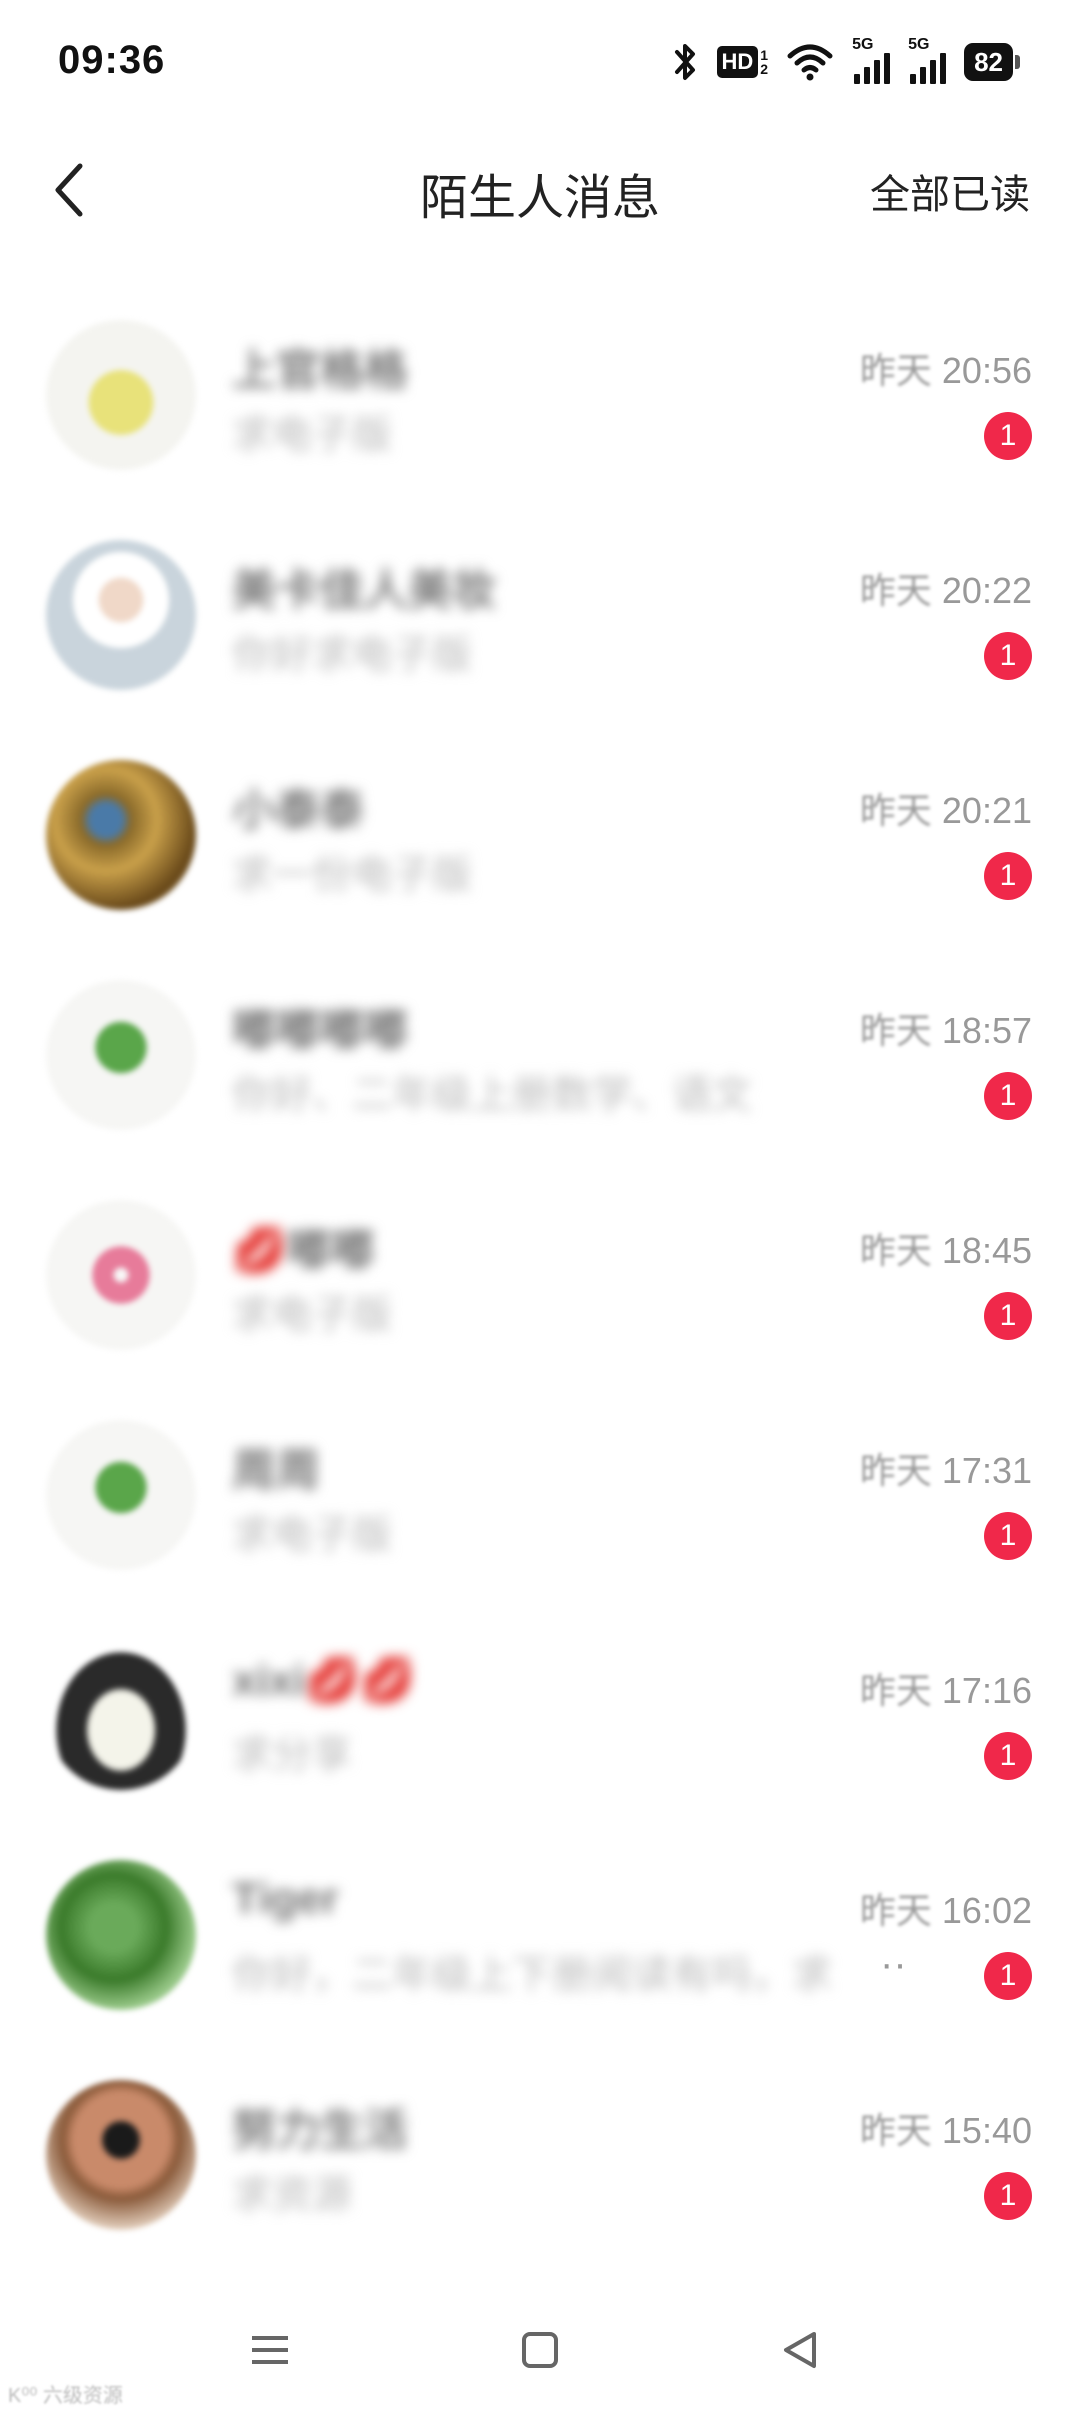  I want to click on back-nav-button, so click(800, 2350).